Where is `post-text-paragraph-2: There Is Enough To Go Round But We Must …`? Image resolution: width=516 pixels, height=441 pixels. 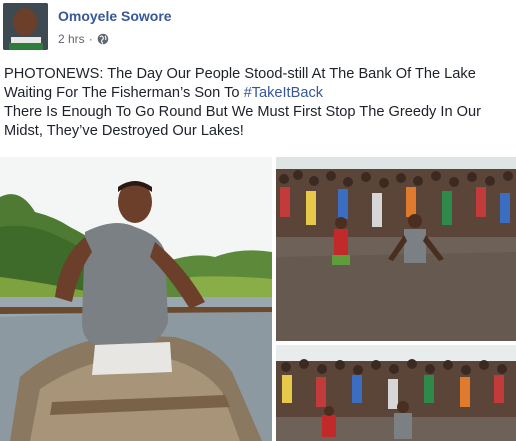 post-text-paragraph-2: There Is Enough To Go Round But We Must … is located at coordinates (242, 121).